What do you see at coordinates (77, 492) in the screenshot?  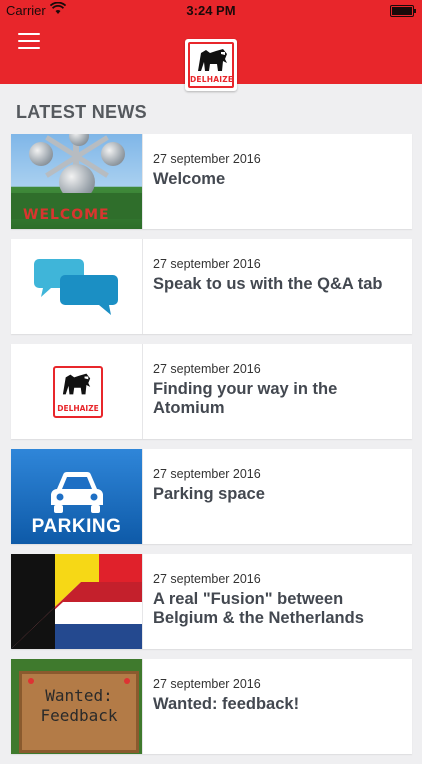 I see `car-icon` at bounding box center [77, 492].